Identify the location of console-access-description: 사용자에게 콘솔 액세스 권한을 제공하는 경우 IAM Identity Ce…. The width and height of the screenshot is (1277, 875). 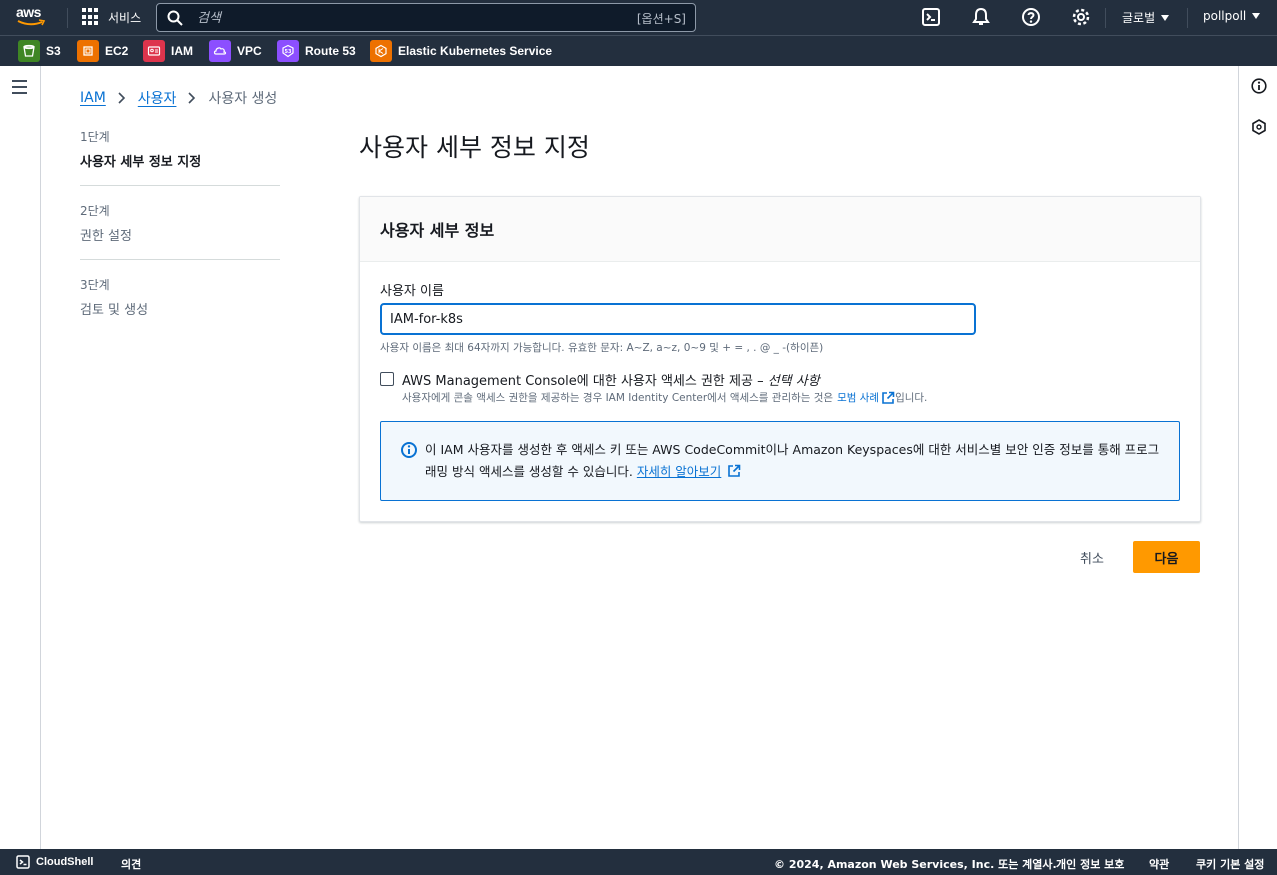
(664, 397).